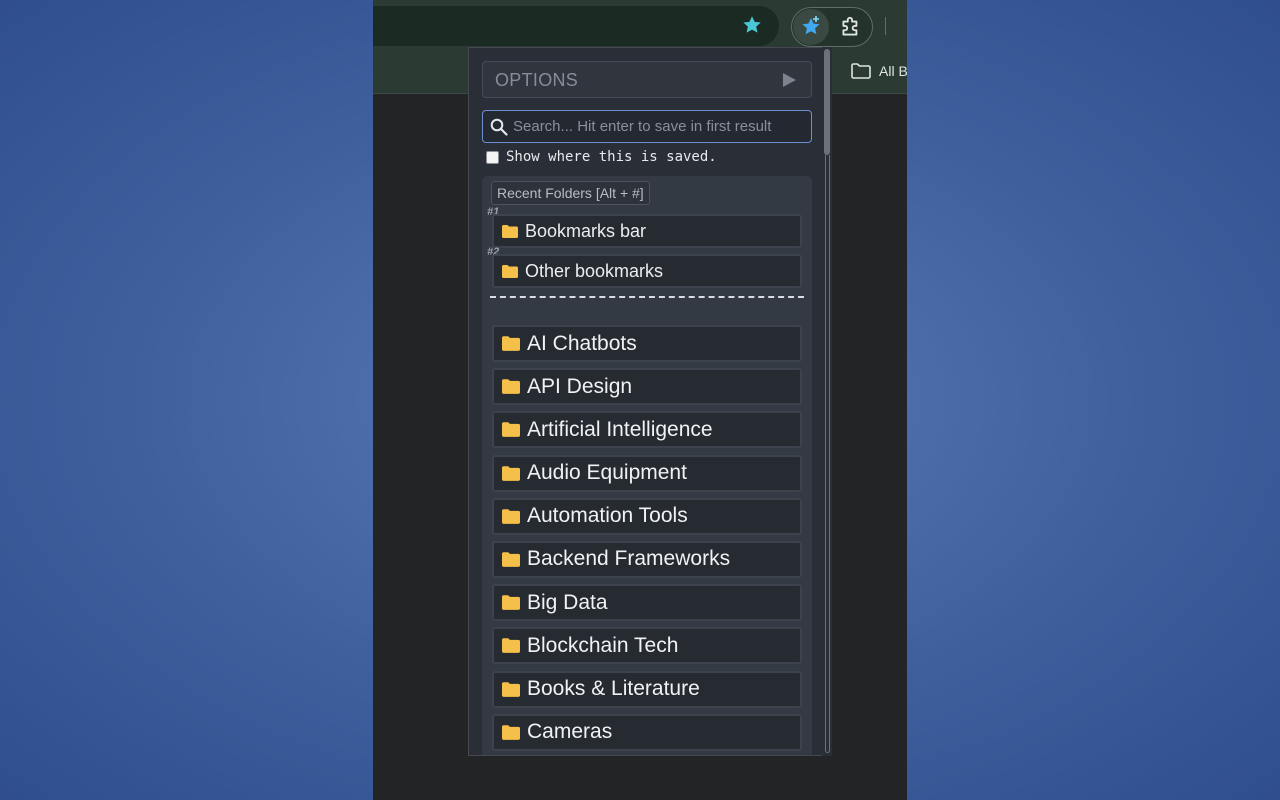 This screenshot has height=800, width=1280. I want to click on folder-item: API Design, so click(647, 387).